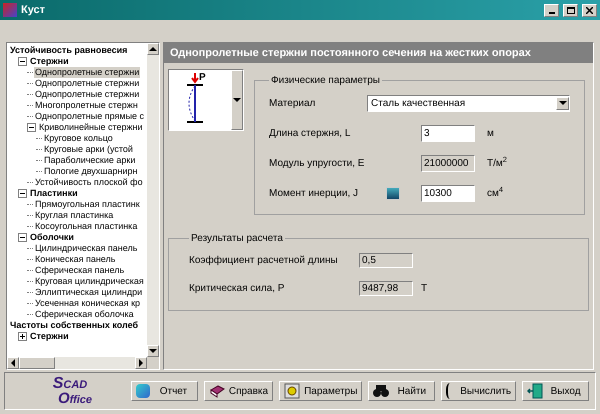 This screenshot has width=600, height=414. I want to click on unit-label: м, so click(490, 133).